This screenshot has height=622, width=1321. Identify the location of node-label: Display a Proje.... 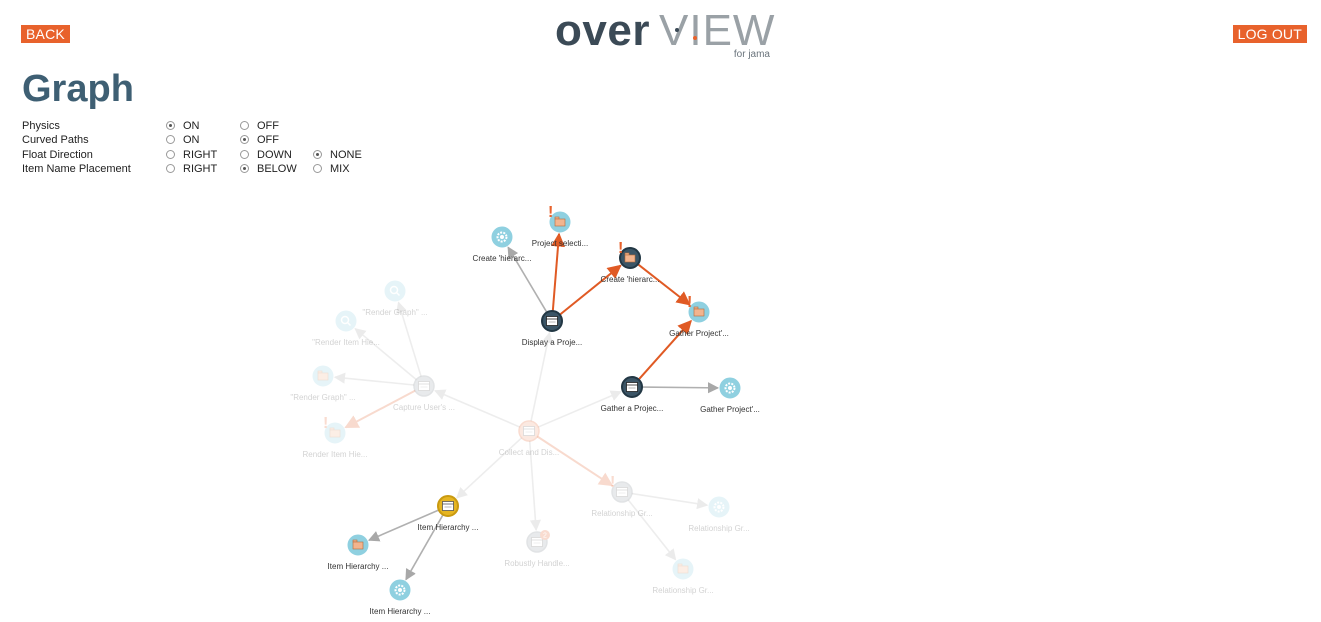
(552, 342).